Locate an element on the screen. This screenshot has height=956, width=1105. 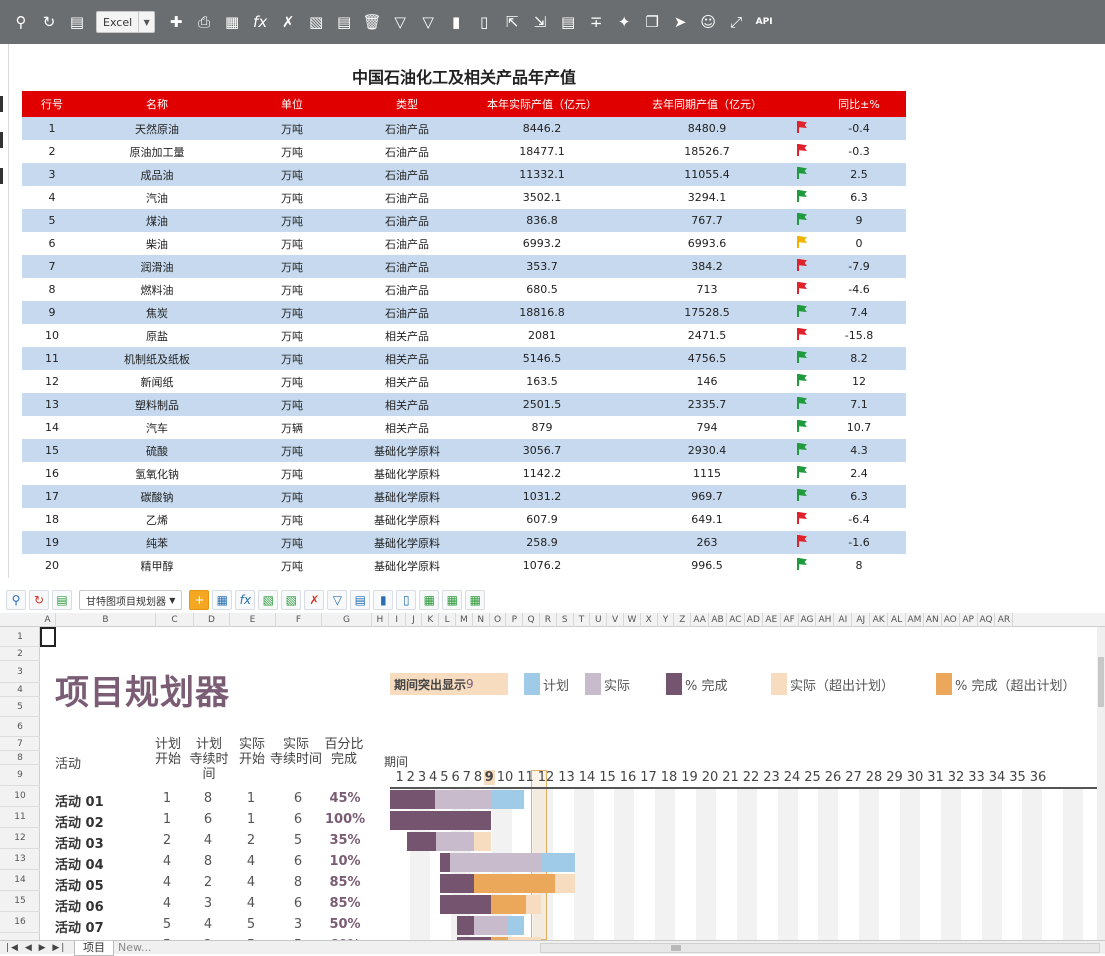
vertical-scroll-thumb is located at coordinates (1101, 682).